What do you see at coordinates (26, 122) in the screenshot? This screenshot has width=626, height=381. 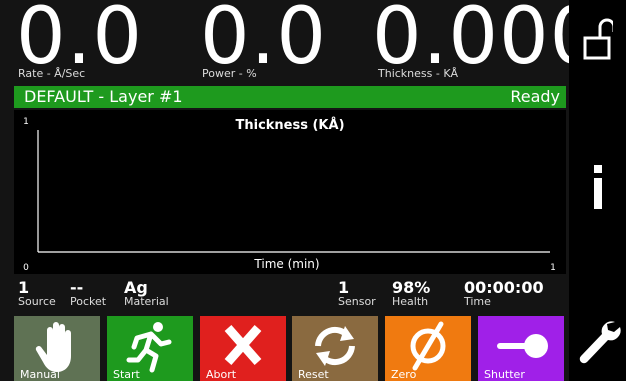 I see `y-tick-label: 1` at bounding box center [26, 122].